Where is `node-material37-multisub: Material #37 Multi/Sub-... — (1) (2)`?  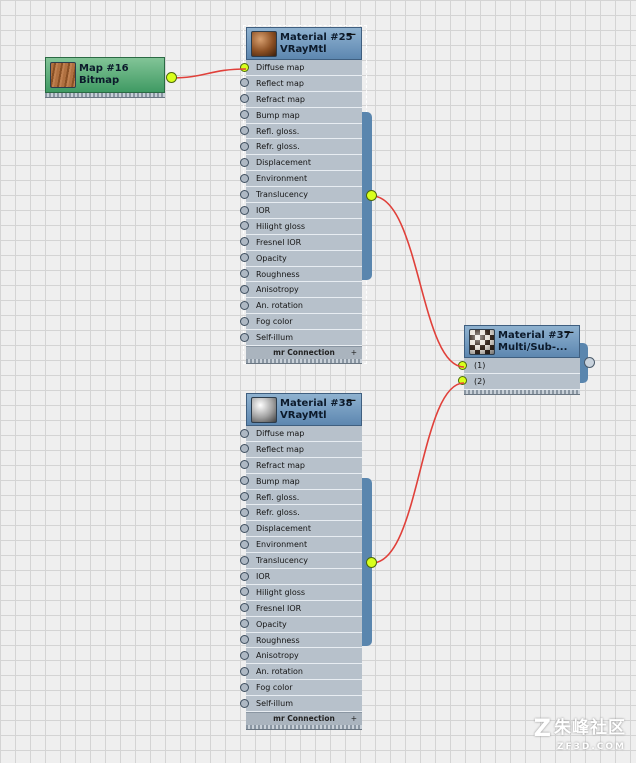 node-material37-multisub: Material #37 Multi/Sub-... — (1) (2) is located at coordinates (519, 360).